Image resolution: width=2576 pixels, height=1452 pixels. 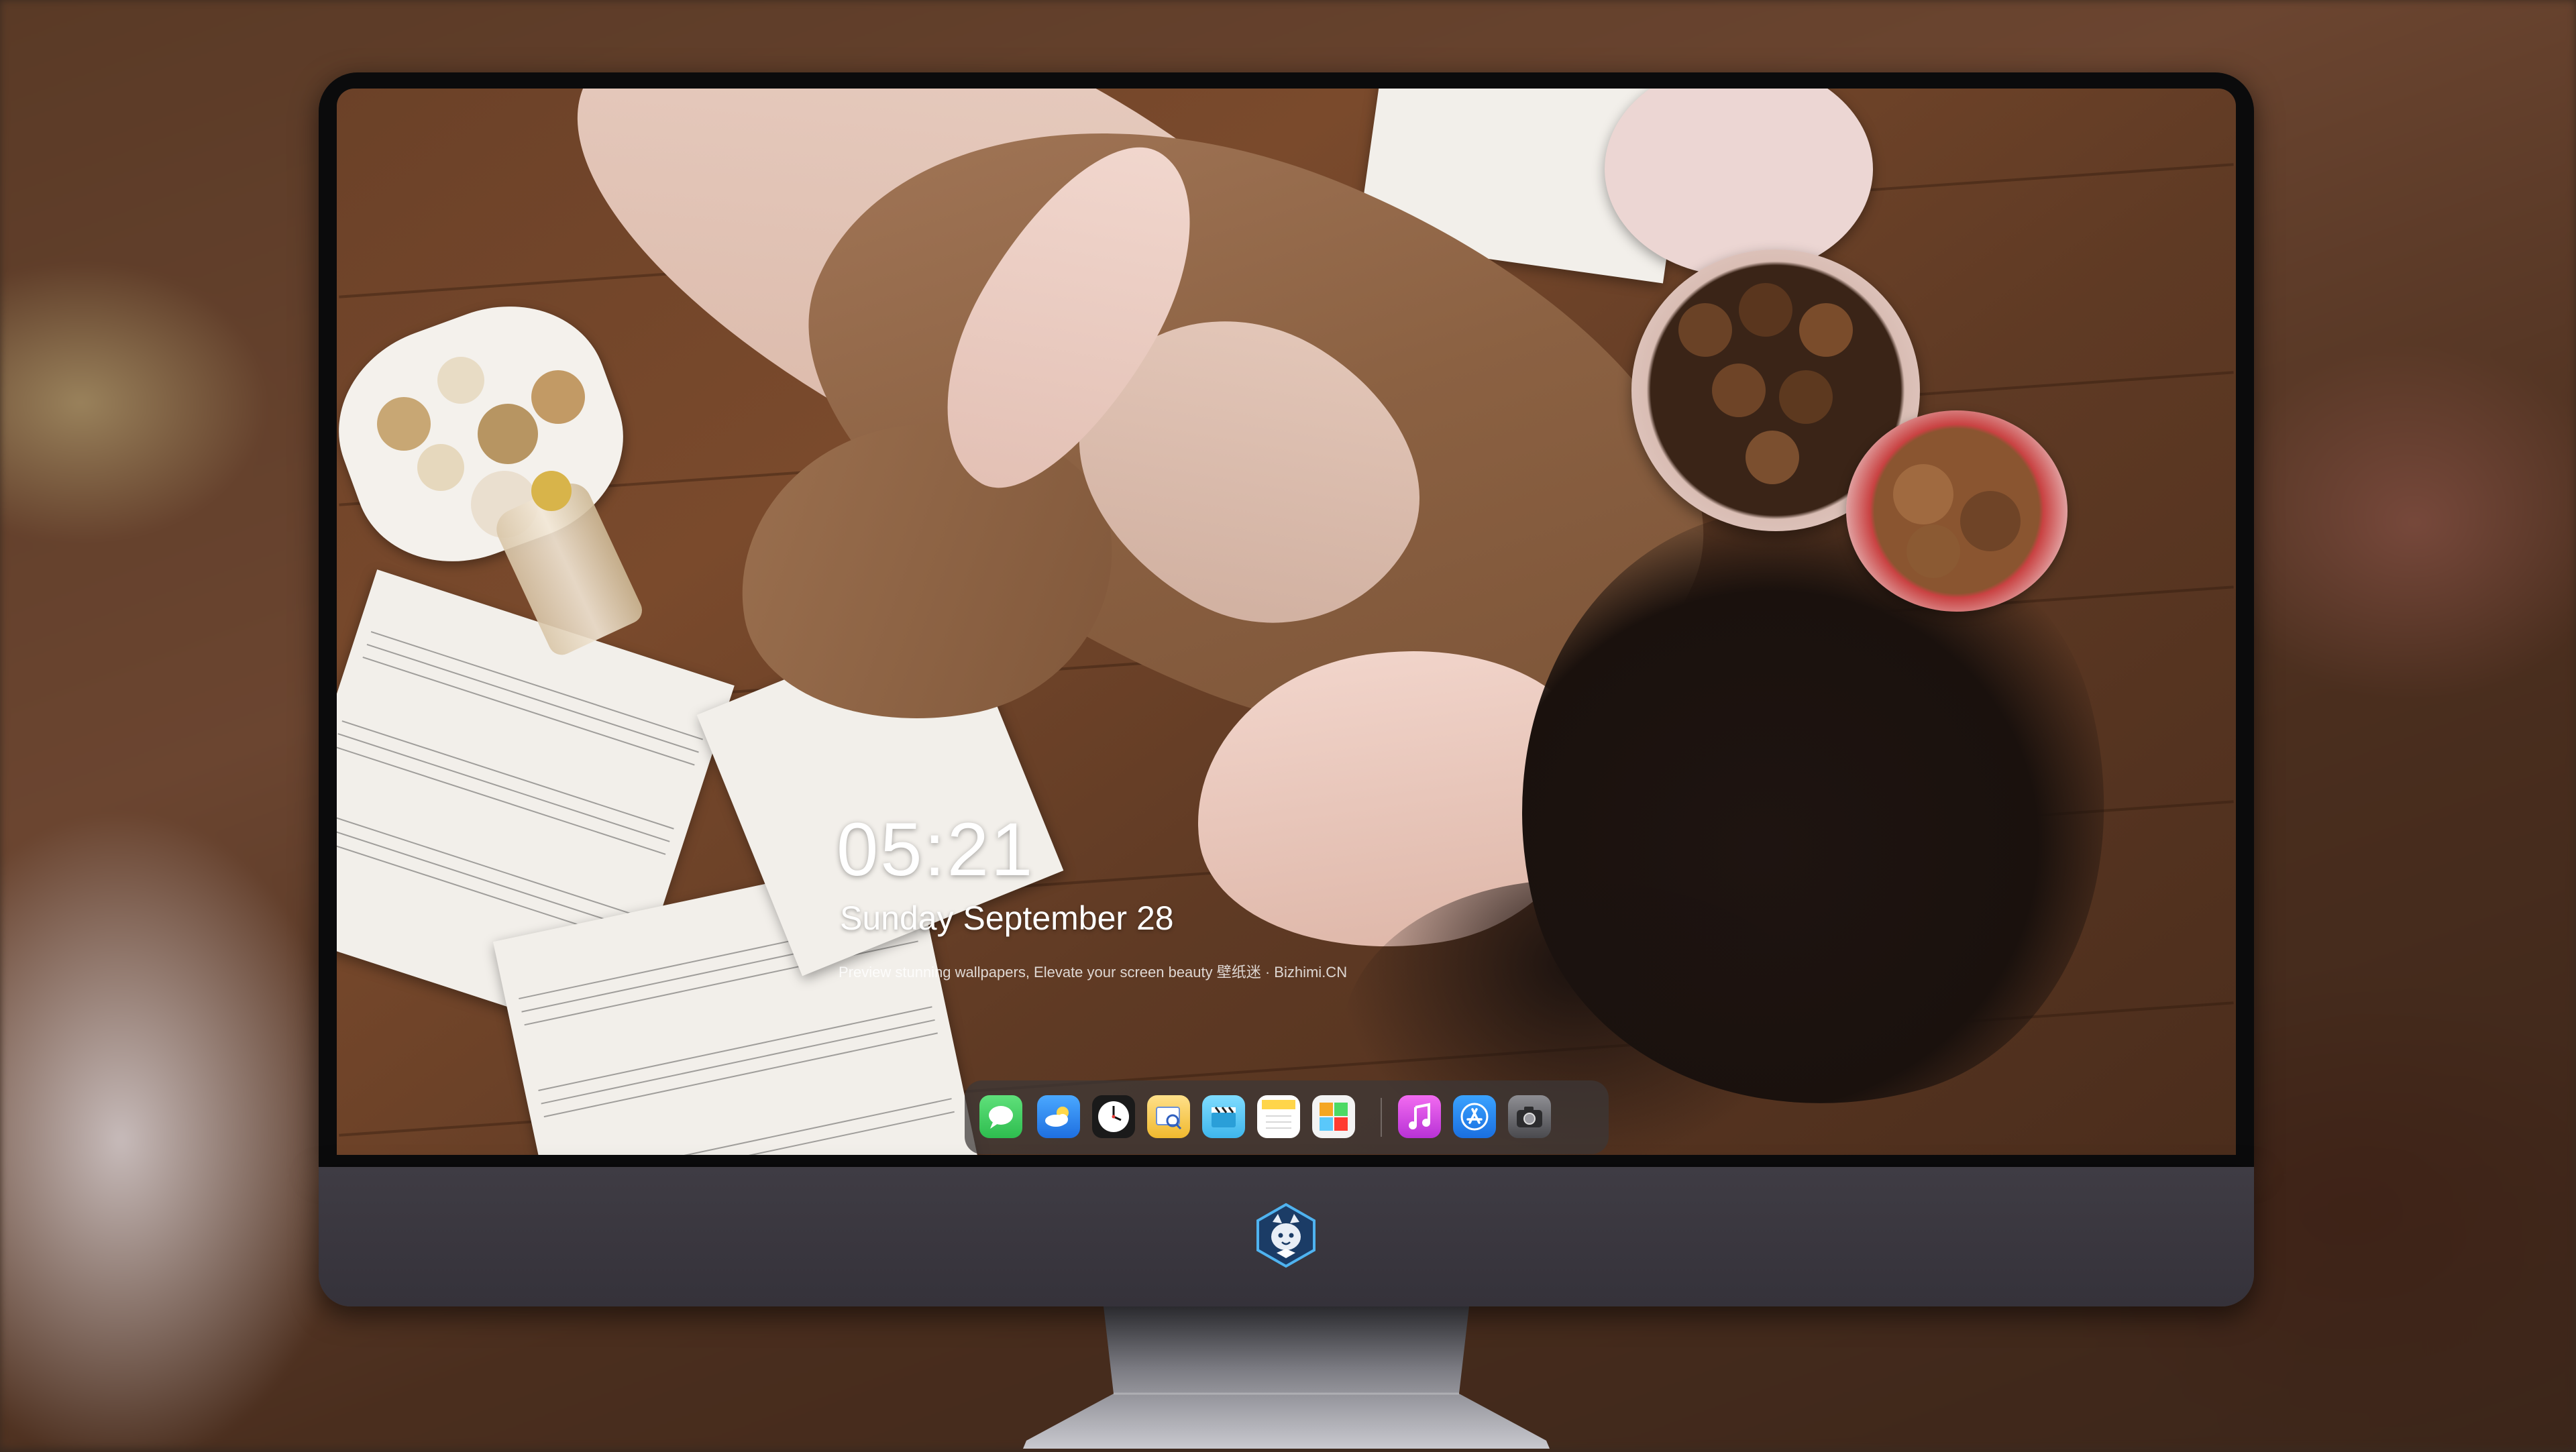 I want to click on lockscreen-date: Sunday September 28, so click(x=1007, y=918).